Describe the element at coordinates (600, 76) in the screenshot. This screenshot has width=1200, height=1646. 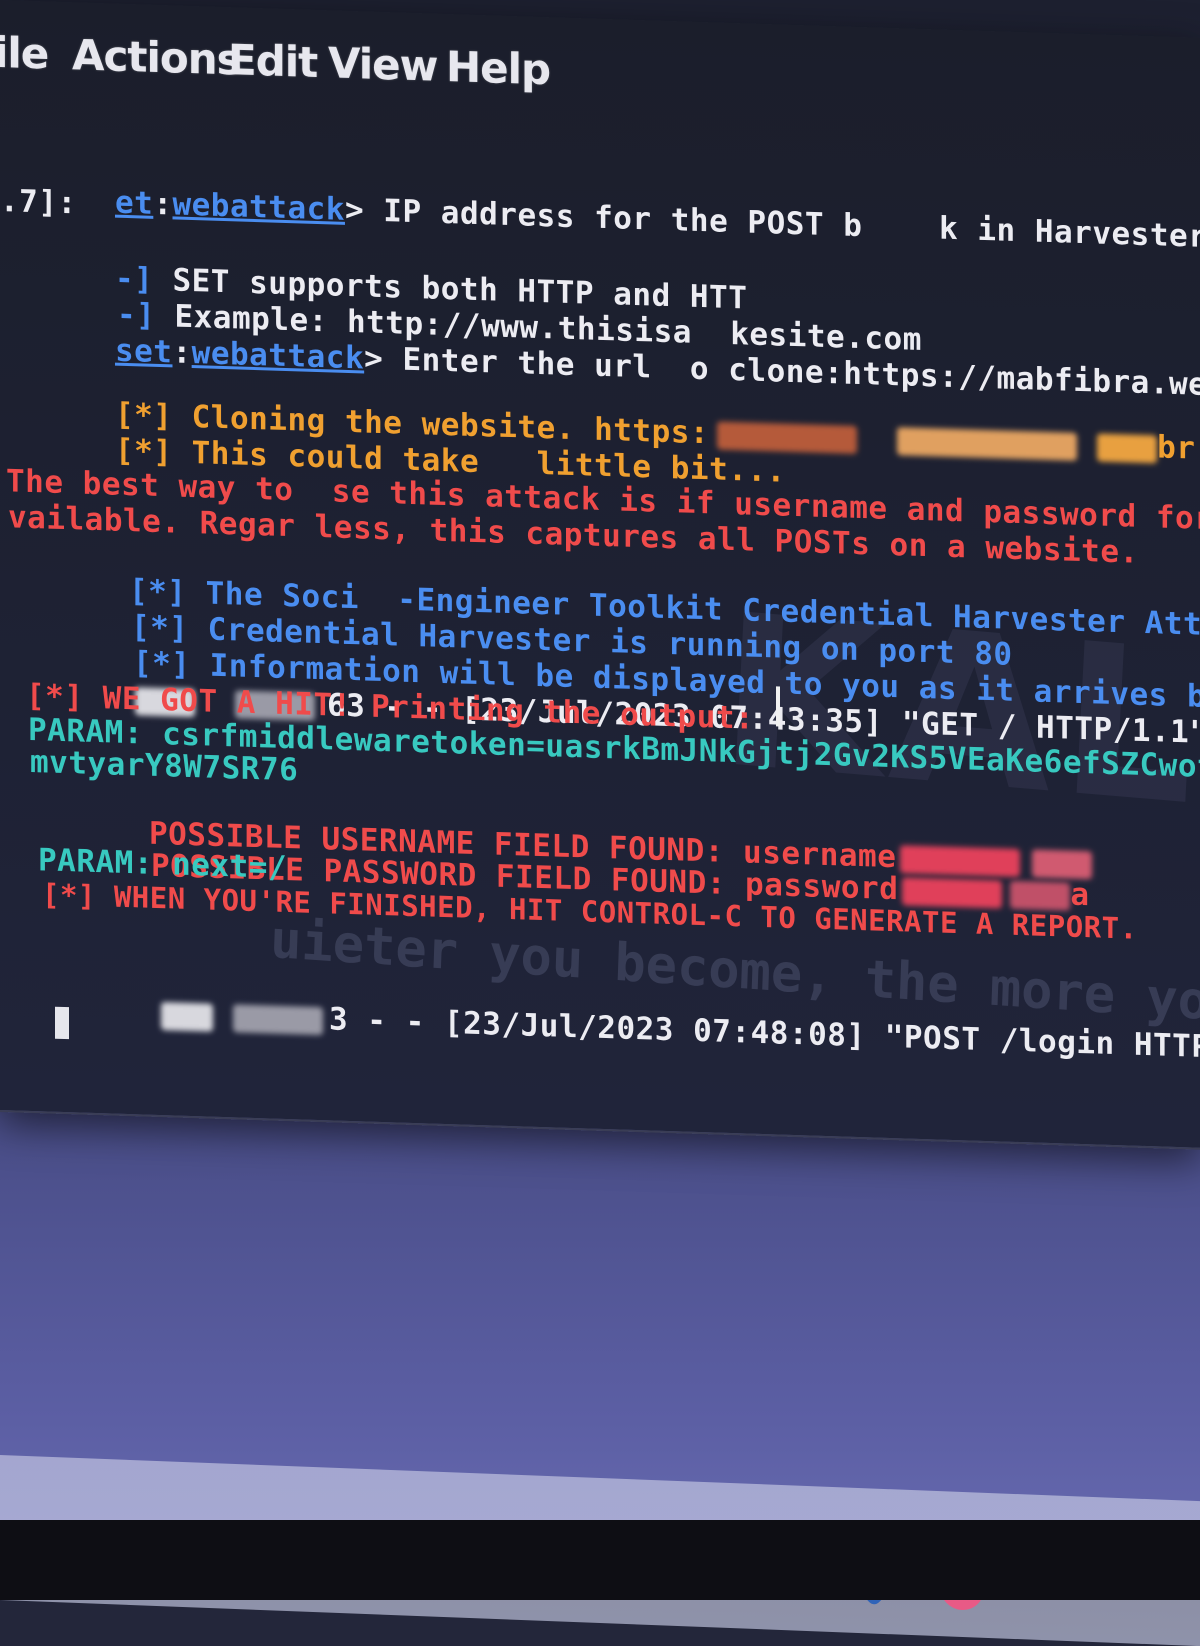
I see `menu-bar: ile Actions Edit View Help` at that location.